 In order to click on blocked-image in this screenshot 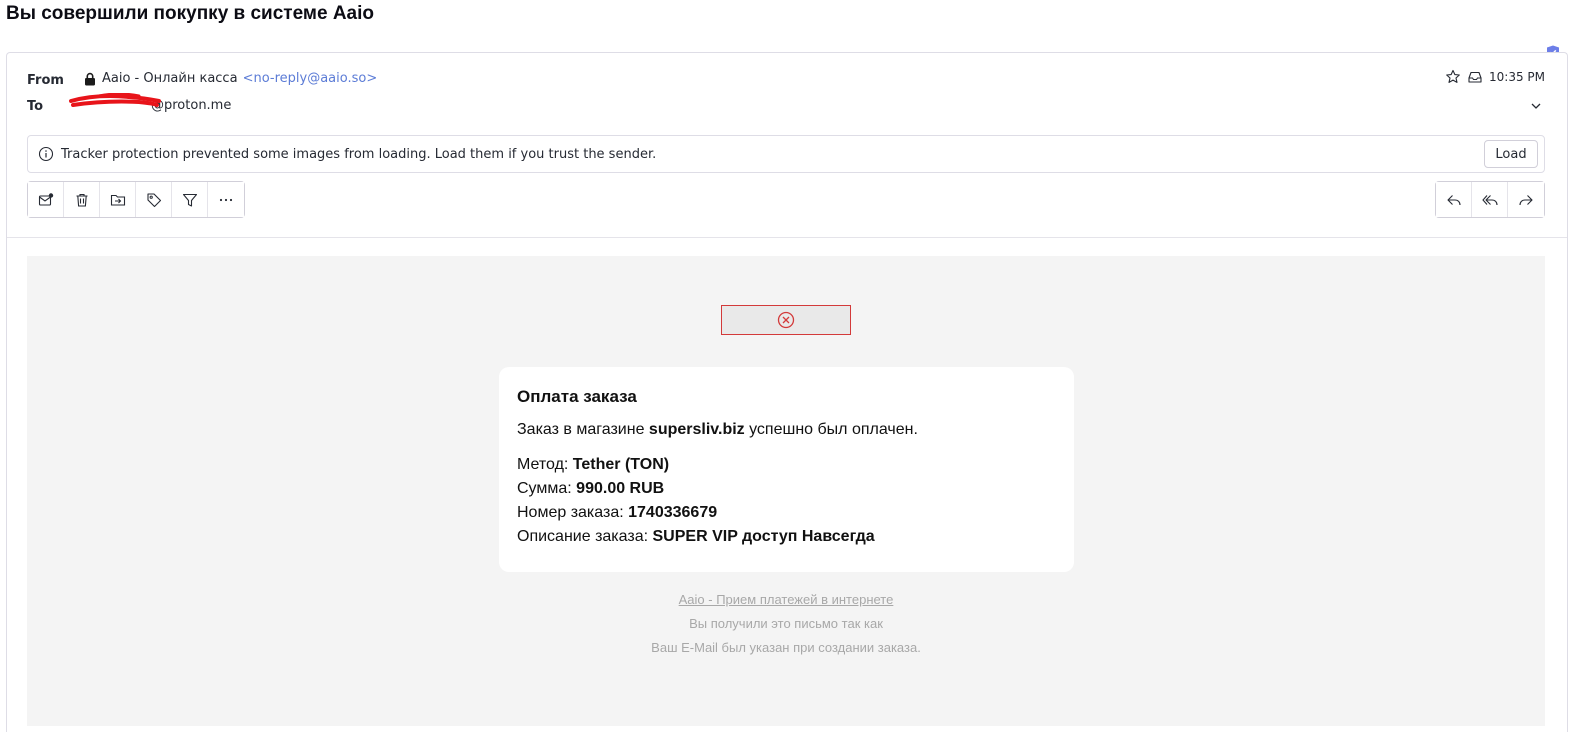, I will do `click(786, 320)`.